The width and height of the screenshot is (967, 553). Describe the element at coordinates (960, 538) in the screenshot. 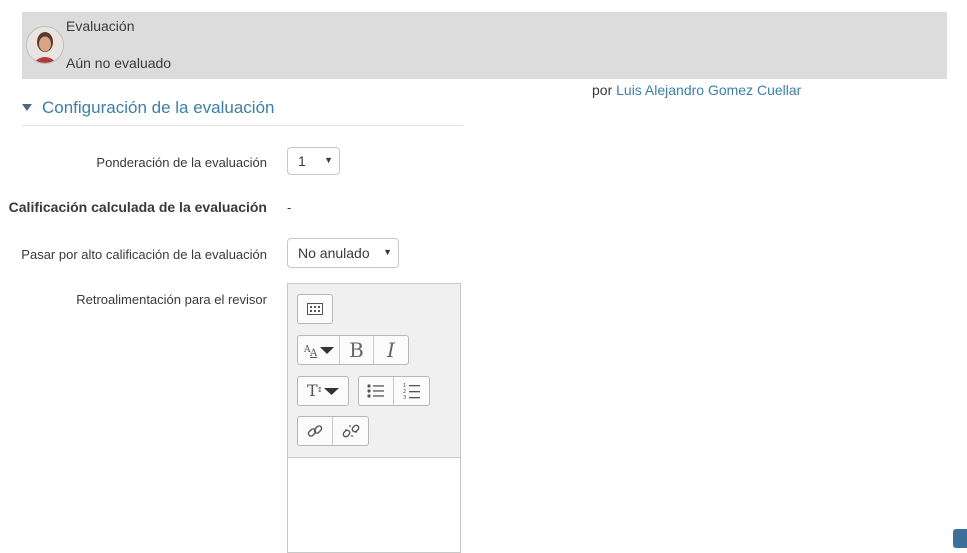

I see `side-panel-tab` at that location.